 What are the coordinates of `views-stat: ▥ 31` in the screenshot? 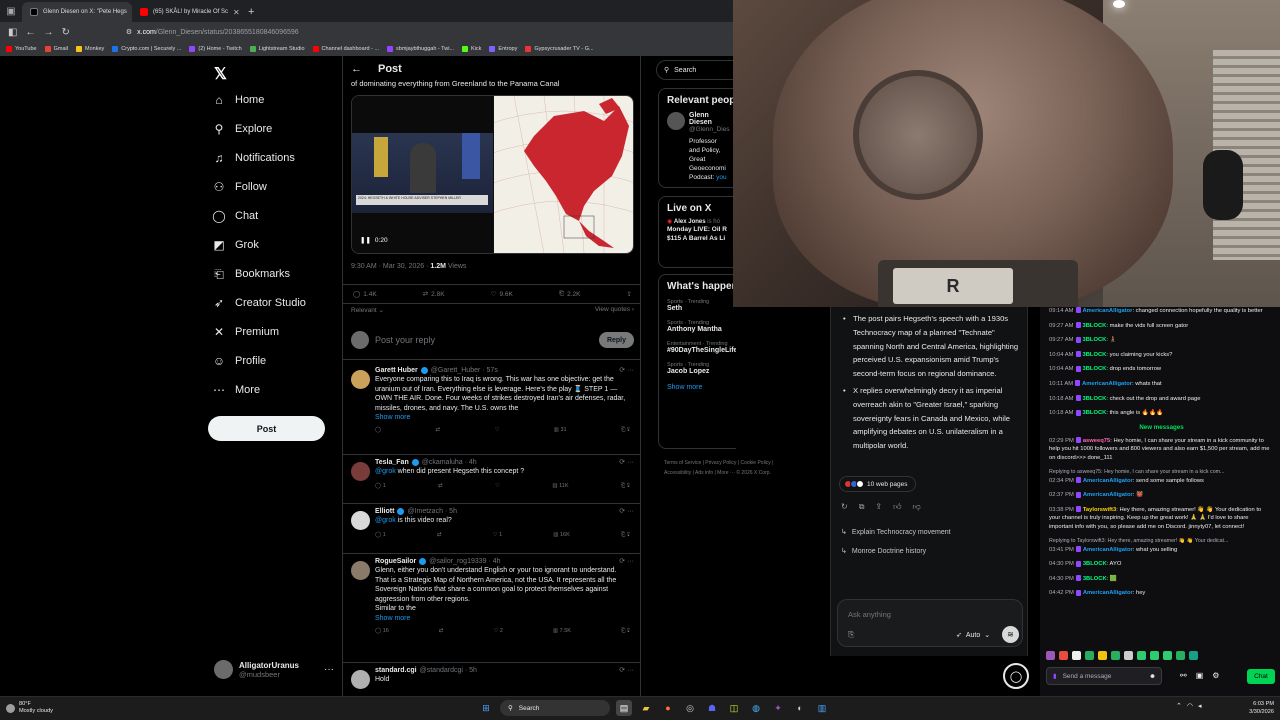 It's located at (560, 430).